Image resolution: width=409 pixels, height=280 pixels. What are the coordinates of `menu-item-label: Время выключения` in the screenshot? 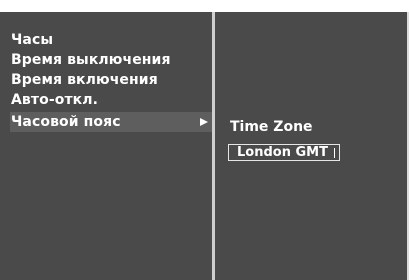 It's located at (91, 60).